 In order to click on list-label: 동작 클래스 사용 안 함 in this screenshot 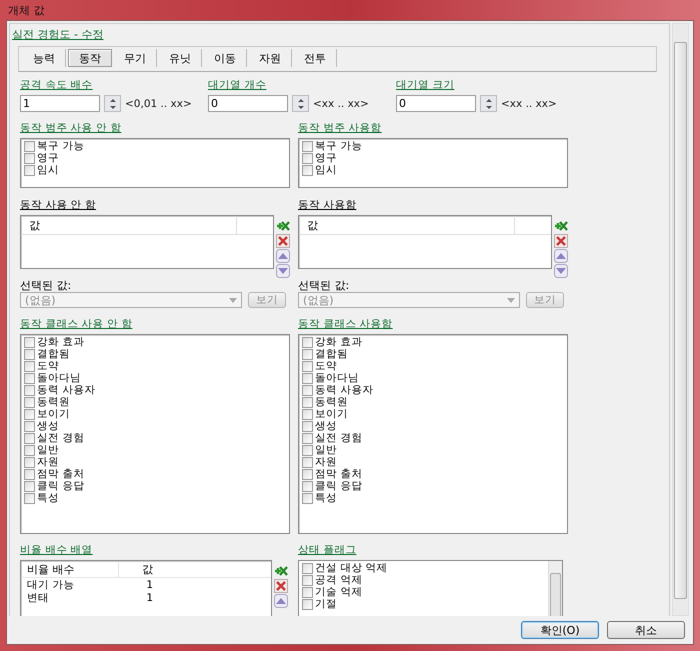, I will do `click(77, 324)`.